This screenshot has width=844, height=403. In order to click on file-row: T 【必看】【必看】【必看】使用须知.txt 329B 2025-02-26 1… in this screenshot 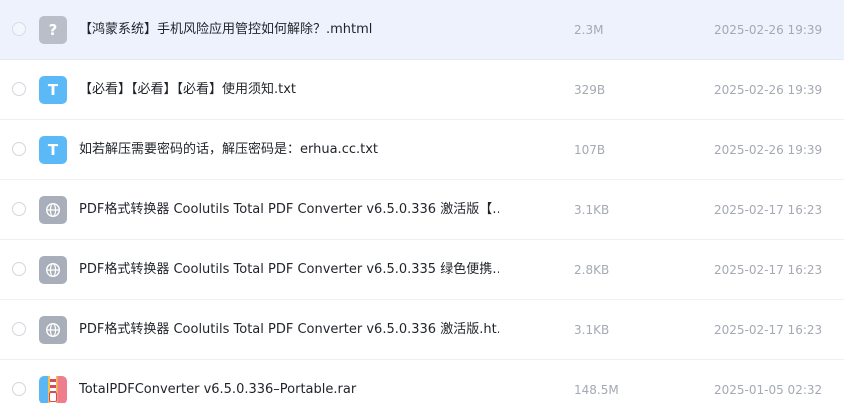, I will do `click(422, 90)`.